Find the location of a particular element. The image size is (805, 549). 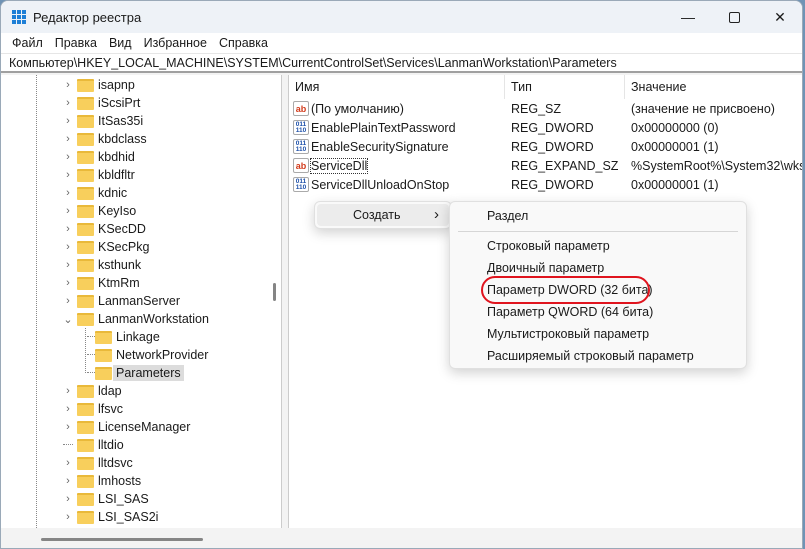

column-header-value: Значение is located at coordinates (713, 87).